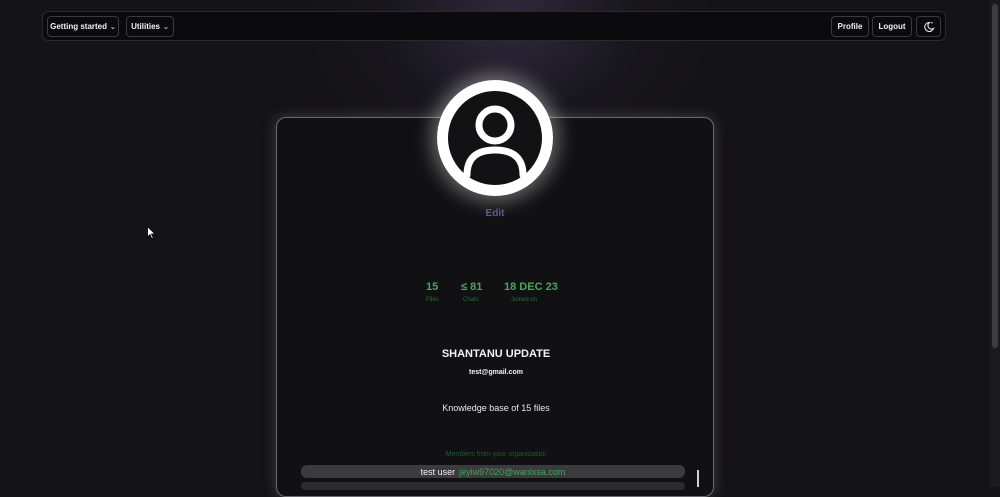  What do you see at coordinates (524, 300) in the screenshot?
I see `stat-joined-label: Joined on` at bounding box center [524, 300].